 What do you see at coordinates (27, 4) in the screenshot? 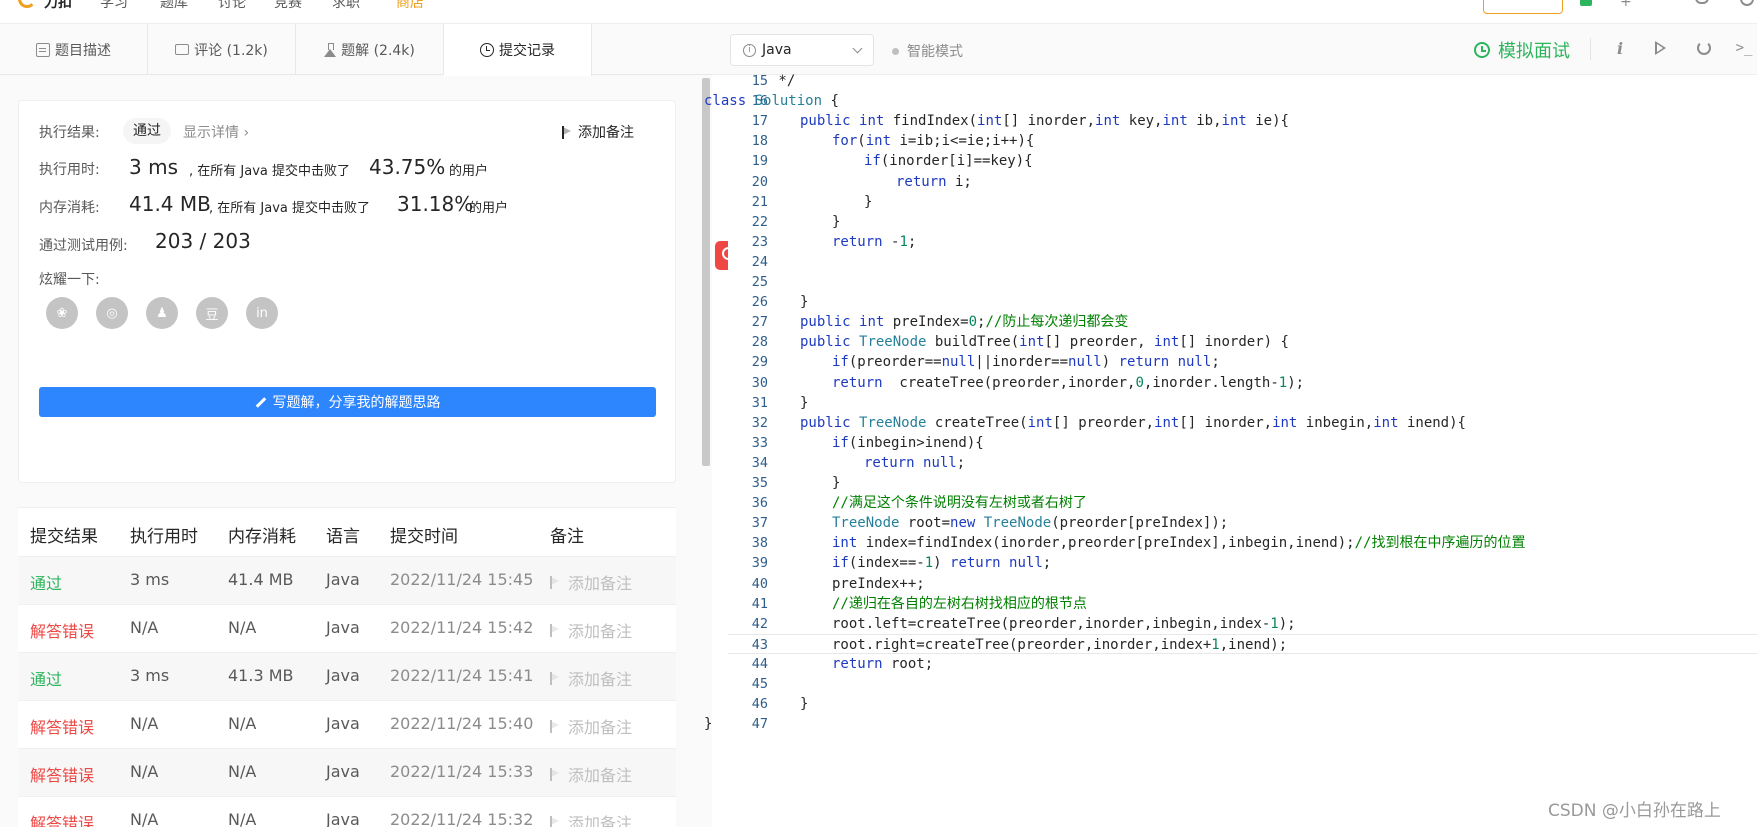
I see `leetcode-logo-icon` at bounding box center [27, 4].